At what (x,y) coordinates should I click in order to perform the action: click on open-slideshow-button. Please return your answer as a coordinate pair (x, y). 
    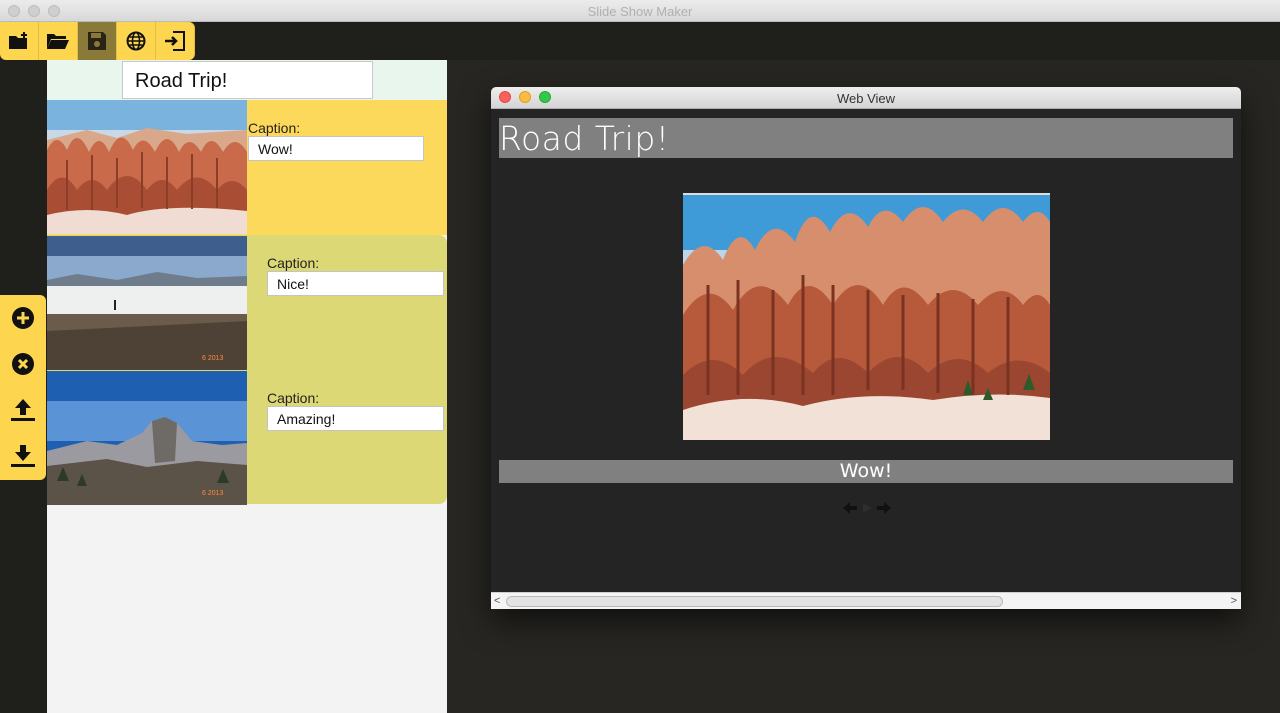
    Looking at the image, I should click on (58, 41).